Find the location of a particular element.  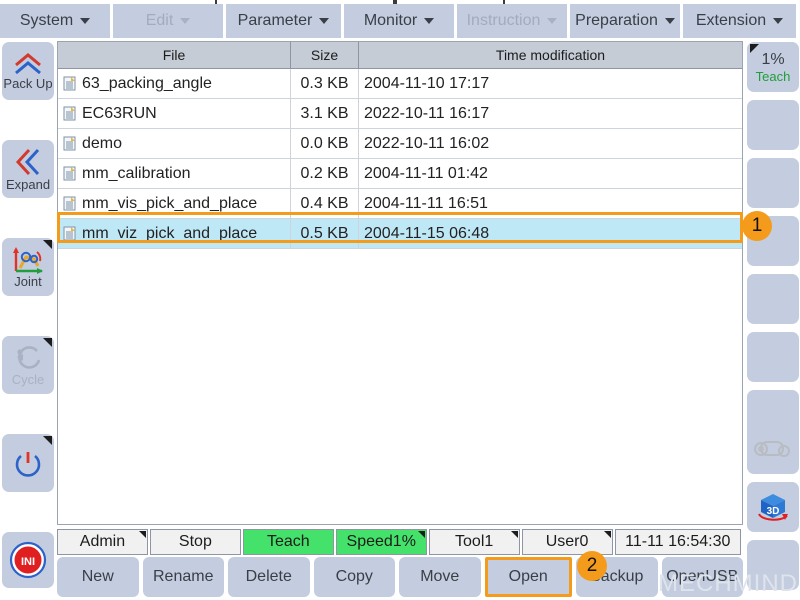

status-speed: Speed1% is located at coordinates (381, 542).